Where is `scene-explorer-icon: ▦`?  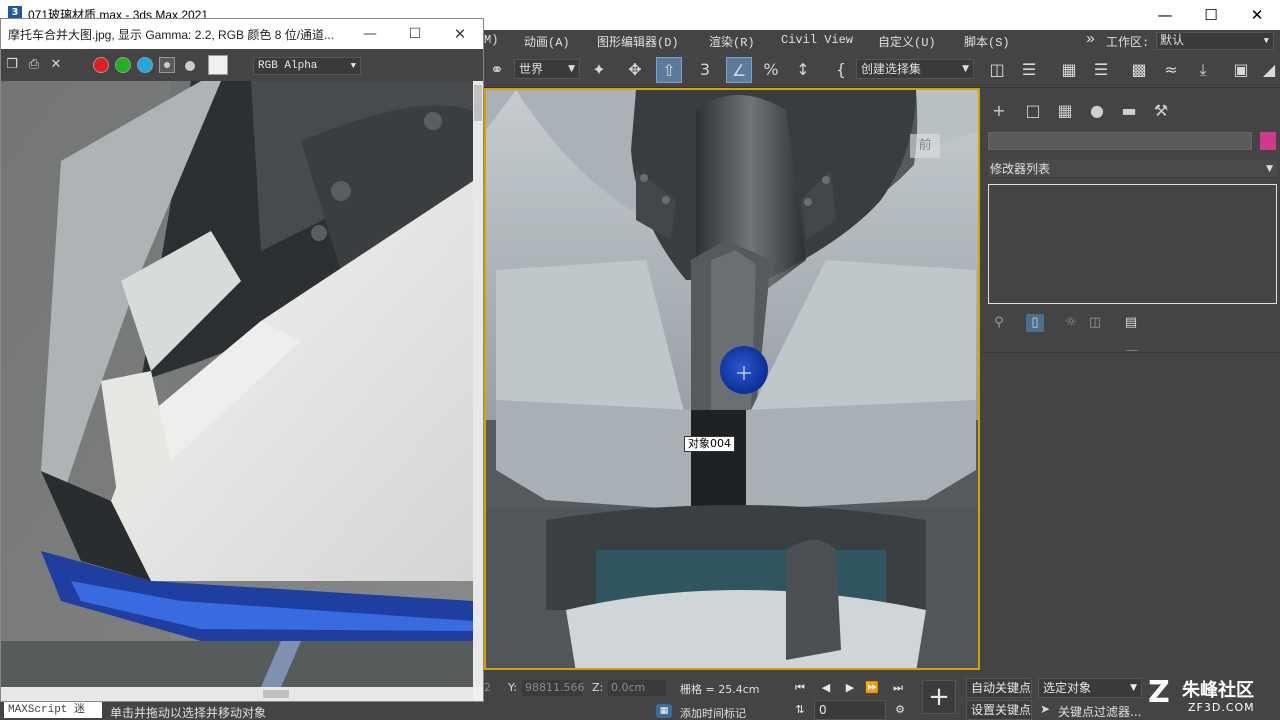
scene-explorer-icon: ▦ is located at coordinates (1069, 70).